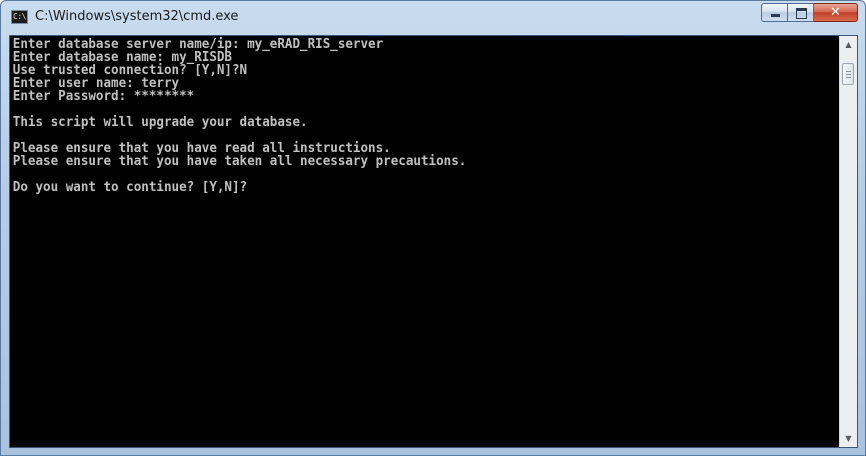 The height and width of the screenshot is (456, 866). Describe the element at coordinates (848, 44) in the screenshot. I see `scroll-up-arrow-icon: ▲` at that location.